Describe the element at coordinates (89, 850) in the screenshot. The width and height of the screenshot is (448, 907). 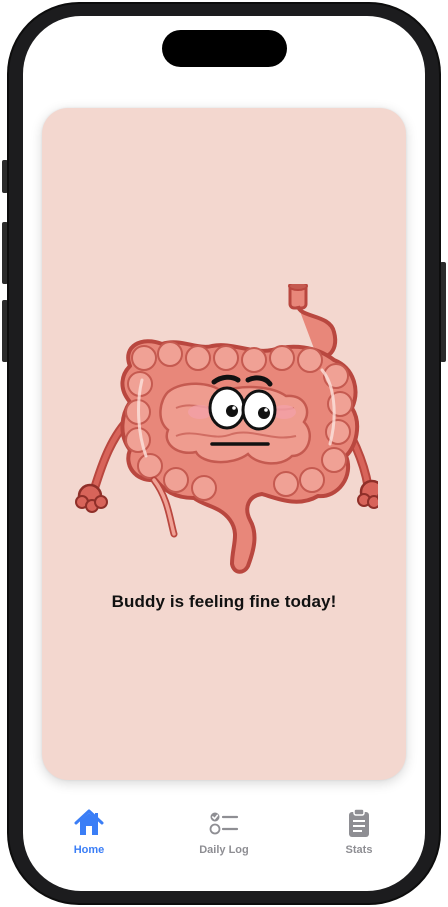
I see `tab-home-label: Home` at that location.